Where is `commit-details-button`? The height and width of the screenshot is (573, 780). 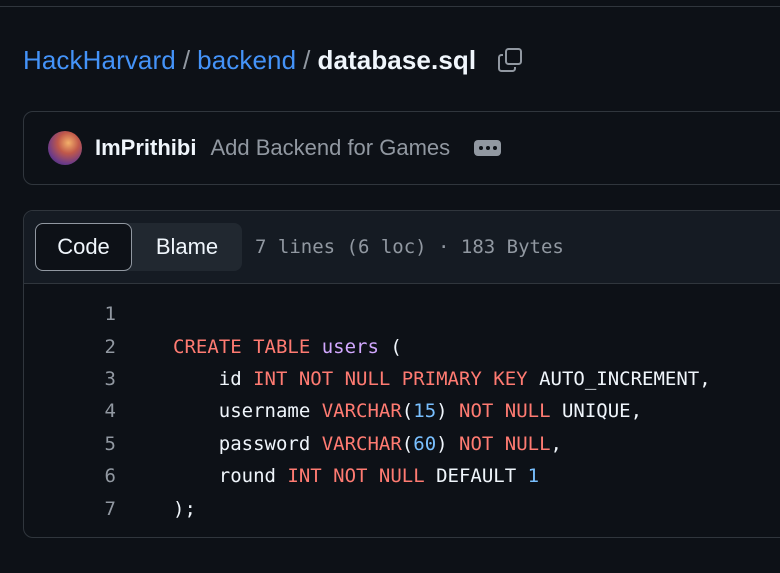
commit-details-button is located at coordinates (488, 148).